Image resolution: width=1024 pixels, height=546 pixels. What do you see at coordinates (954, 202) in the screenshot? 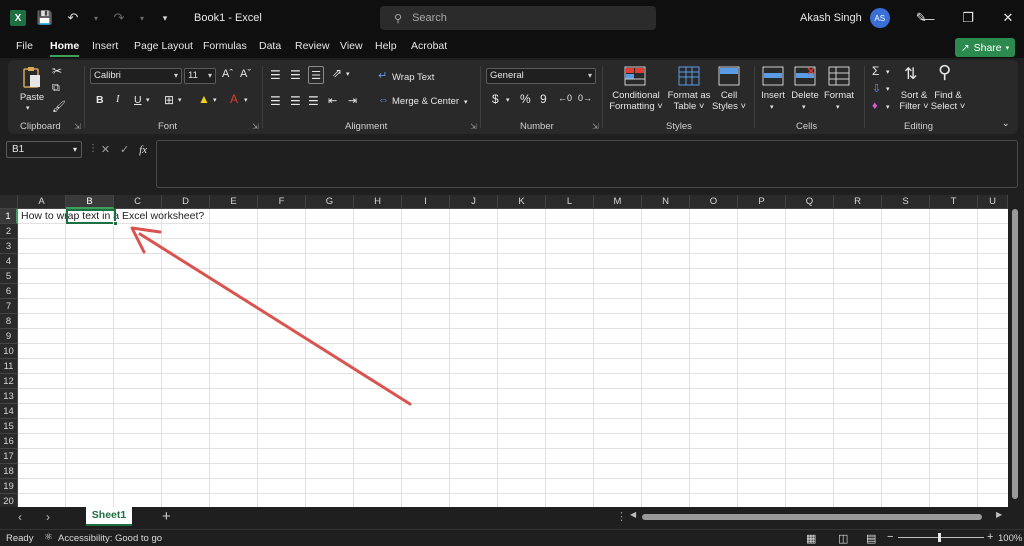
I see `column-header-t: T` at bounding box center [954, 202].